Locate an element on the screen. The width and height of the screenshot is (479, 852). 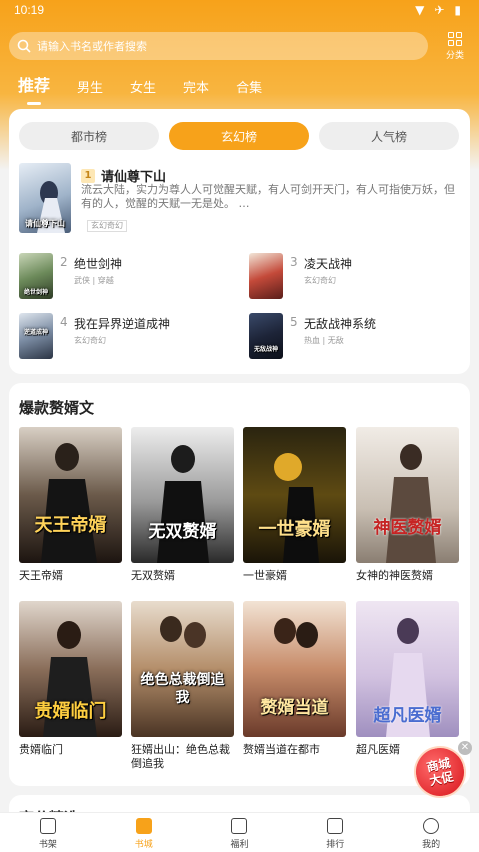
nav-ranking: 排行 is located at coordinates (335, 832).